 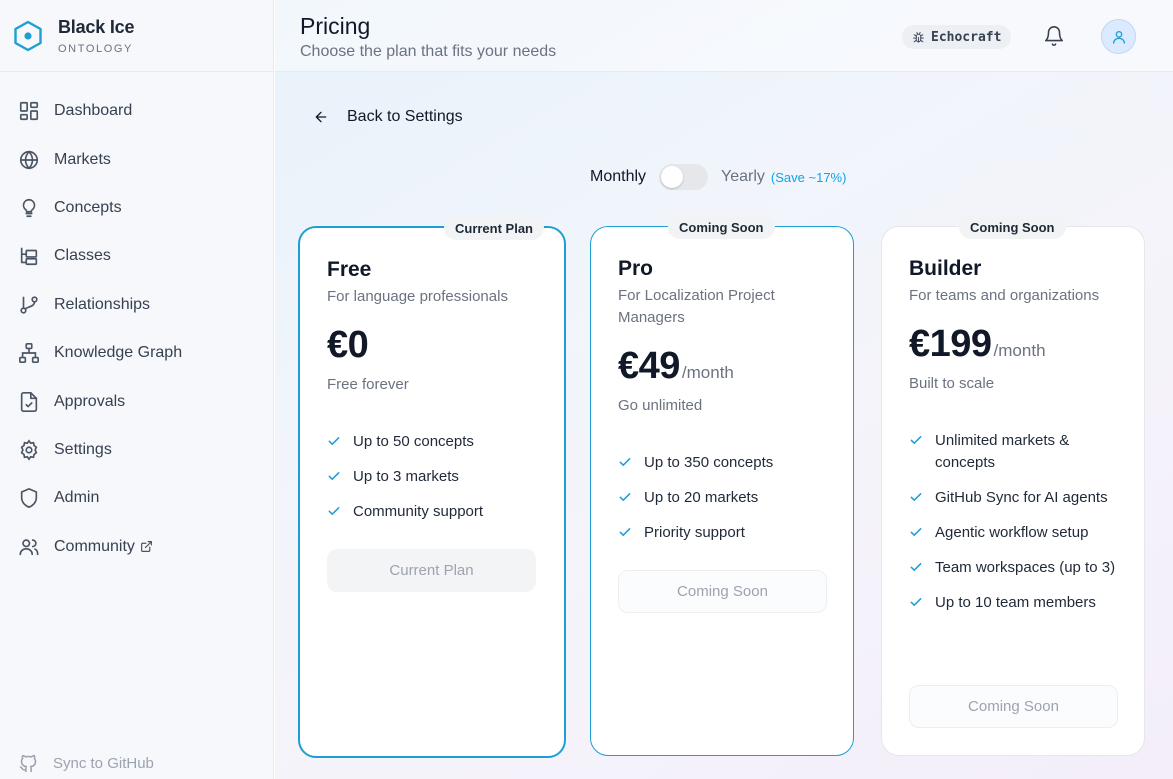 What do you see at coordinates (945, 268) in the screenshot?
I see `plan-name: Builder` at bounding box center [945, 268].